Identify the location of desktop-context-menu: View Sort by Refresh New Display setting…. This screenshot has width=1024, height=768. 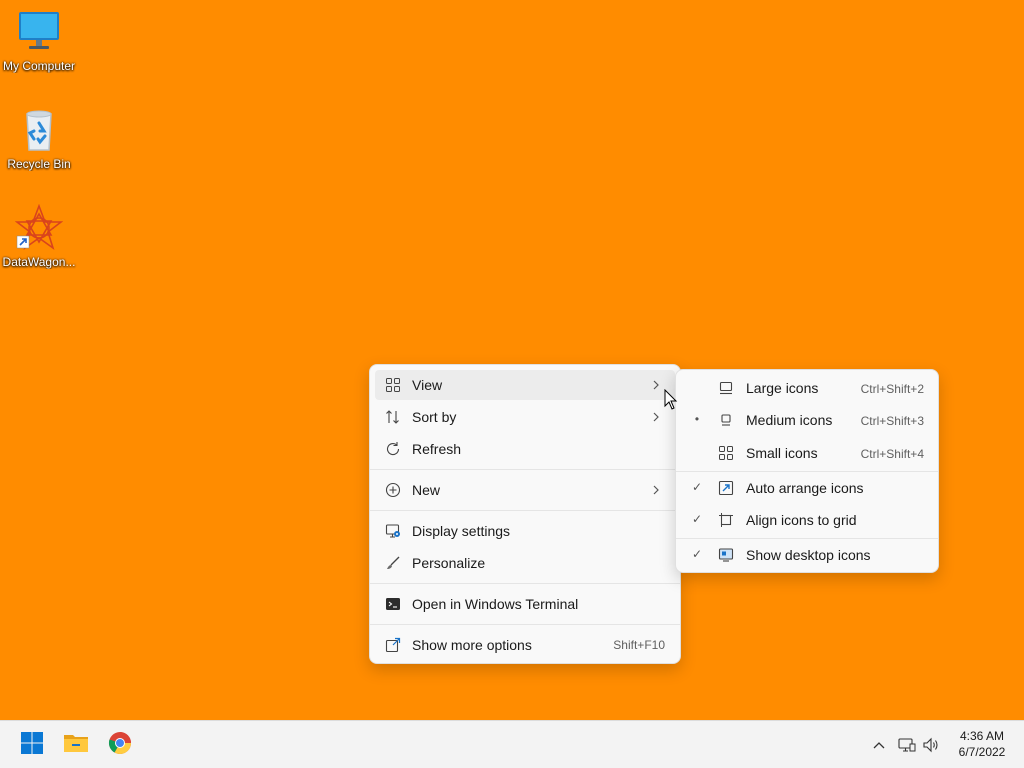
(525, 514).